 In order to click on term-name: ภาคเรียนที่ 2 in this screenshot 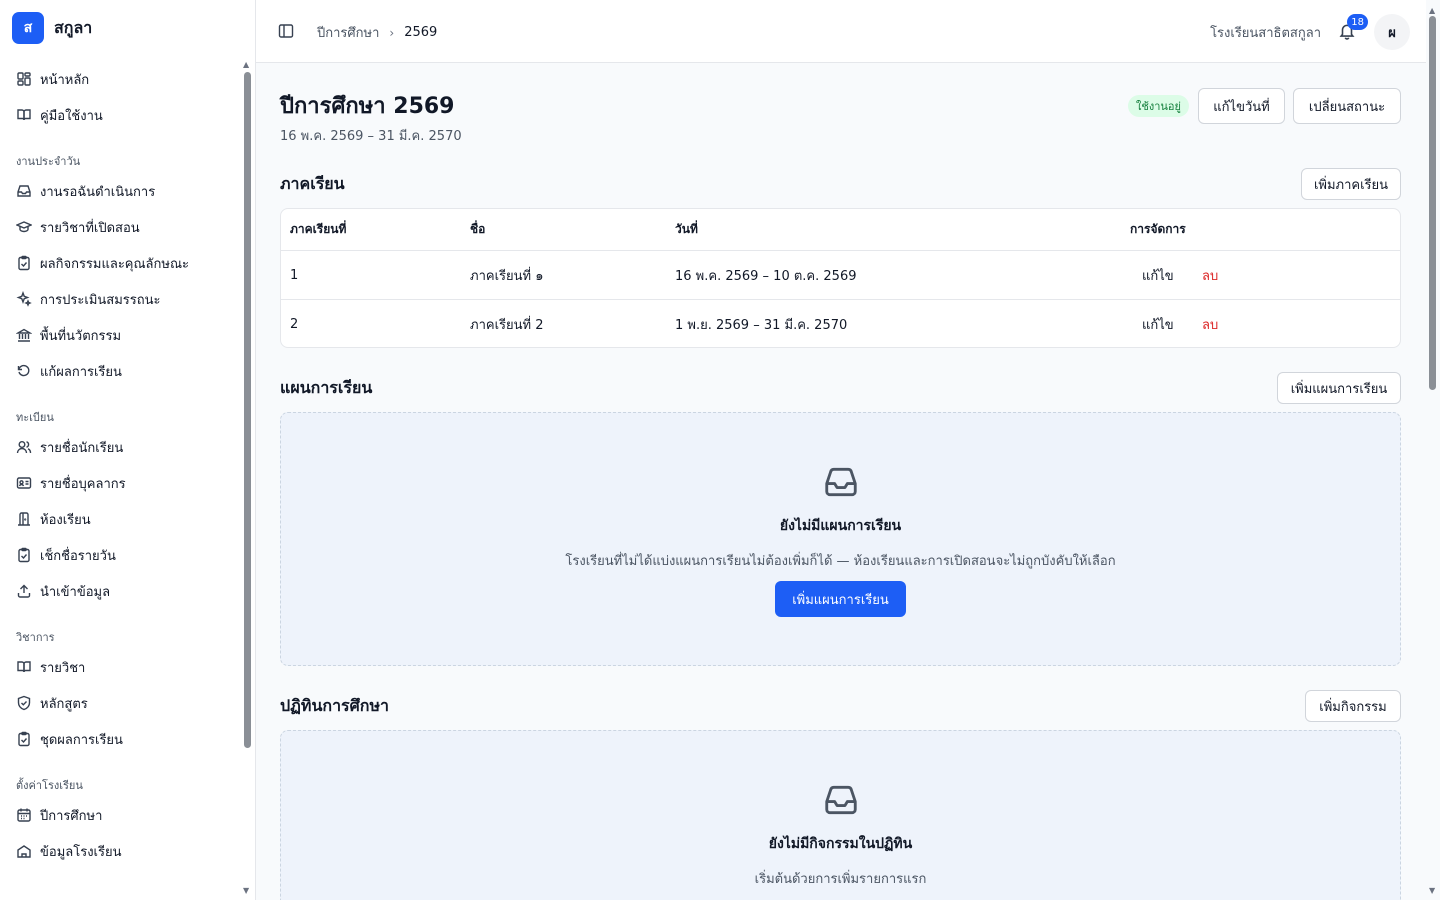, I will do `click(507, 325)`.